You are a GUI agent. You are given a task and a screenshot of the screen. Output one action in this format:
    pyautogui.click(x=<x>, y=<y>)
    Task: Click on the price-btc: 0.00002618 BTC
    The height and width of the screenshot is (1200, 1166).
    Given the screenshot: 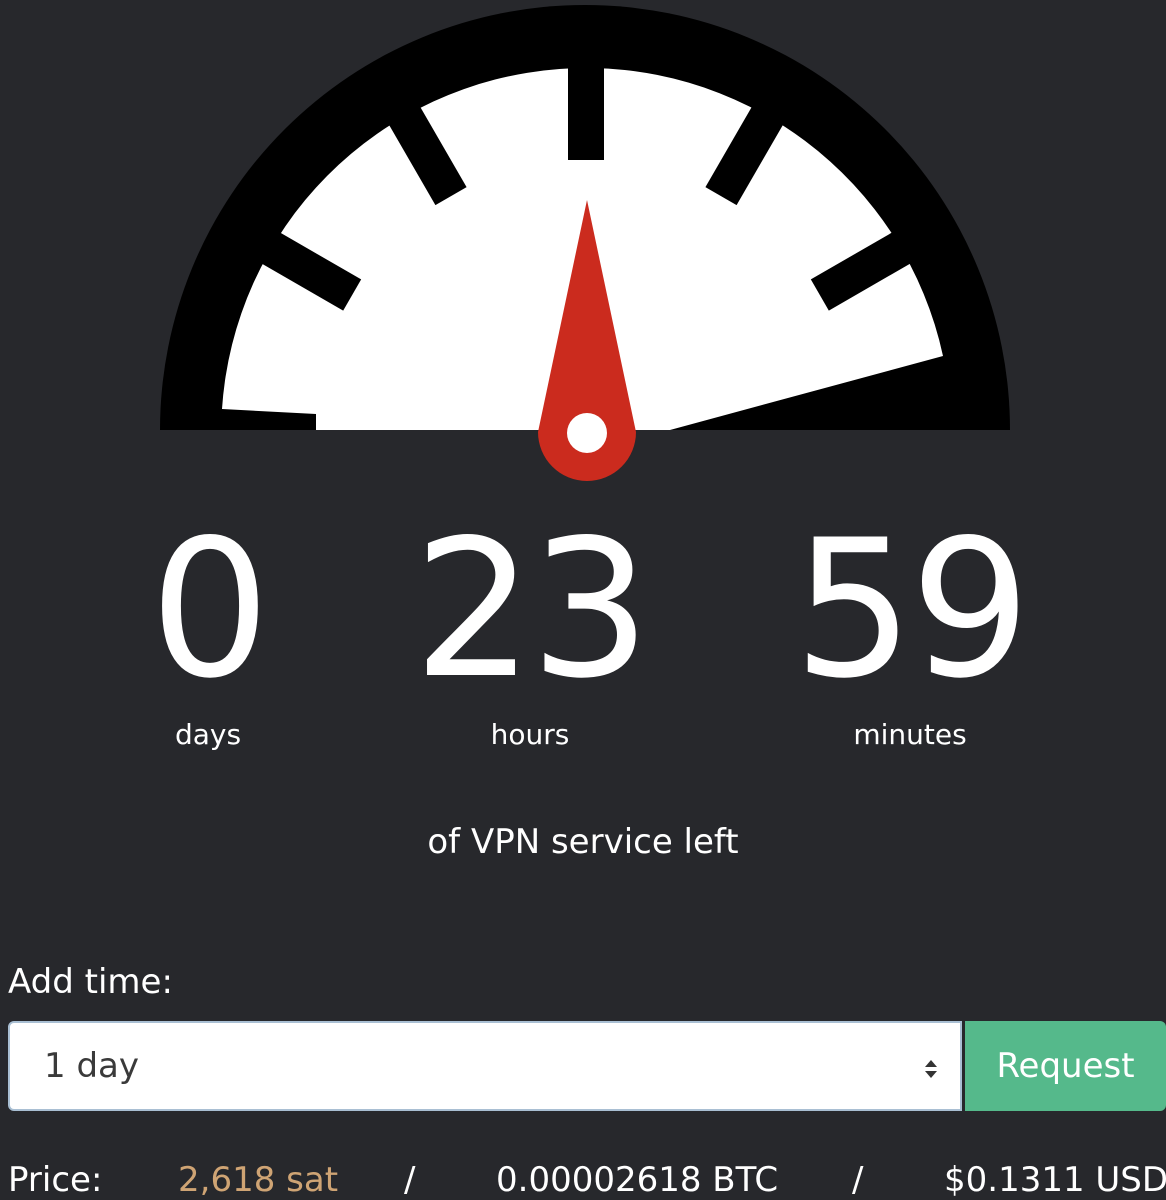 What is the action you would take?
    pyautogui.click(x=637, y=1180)
    